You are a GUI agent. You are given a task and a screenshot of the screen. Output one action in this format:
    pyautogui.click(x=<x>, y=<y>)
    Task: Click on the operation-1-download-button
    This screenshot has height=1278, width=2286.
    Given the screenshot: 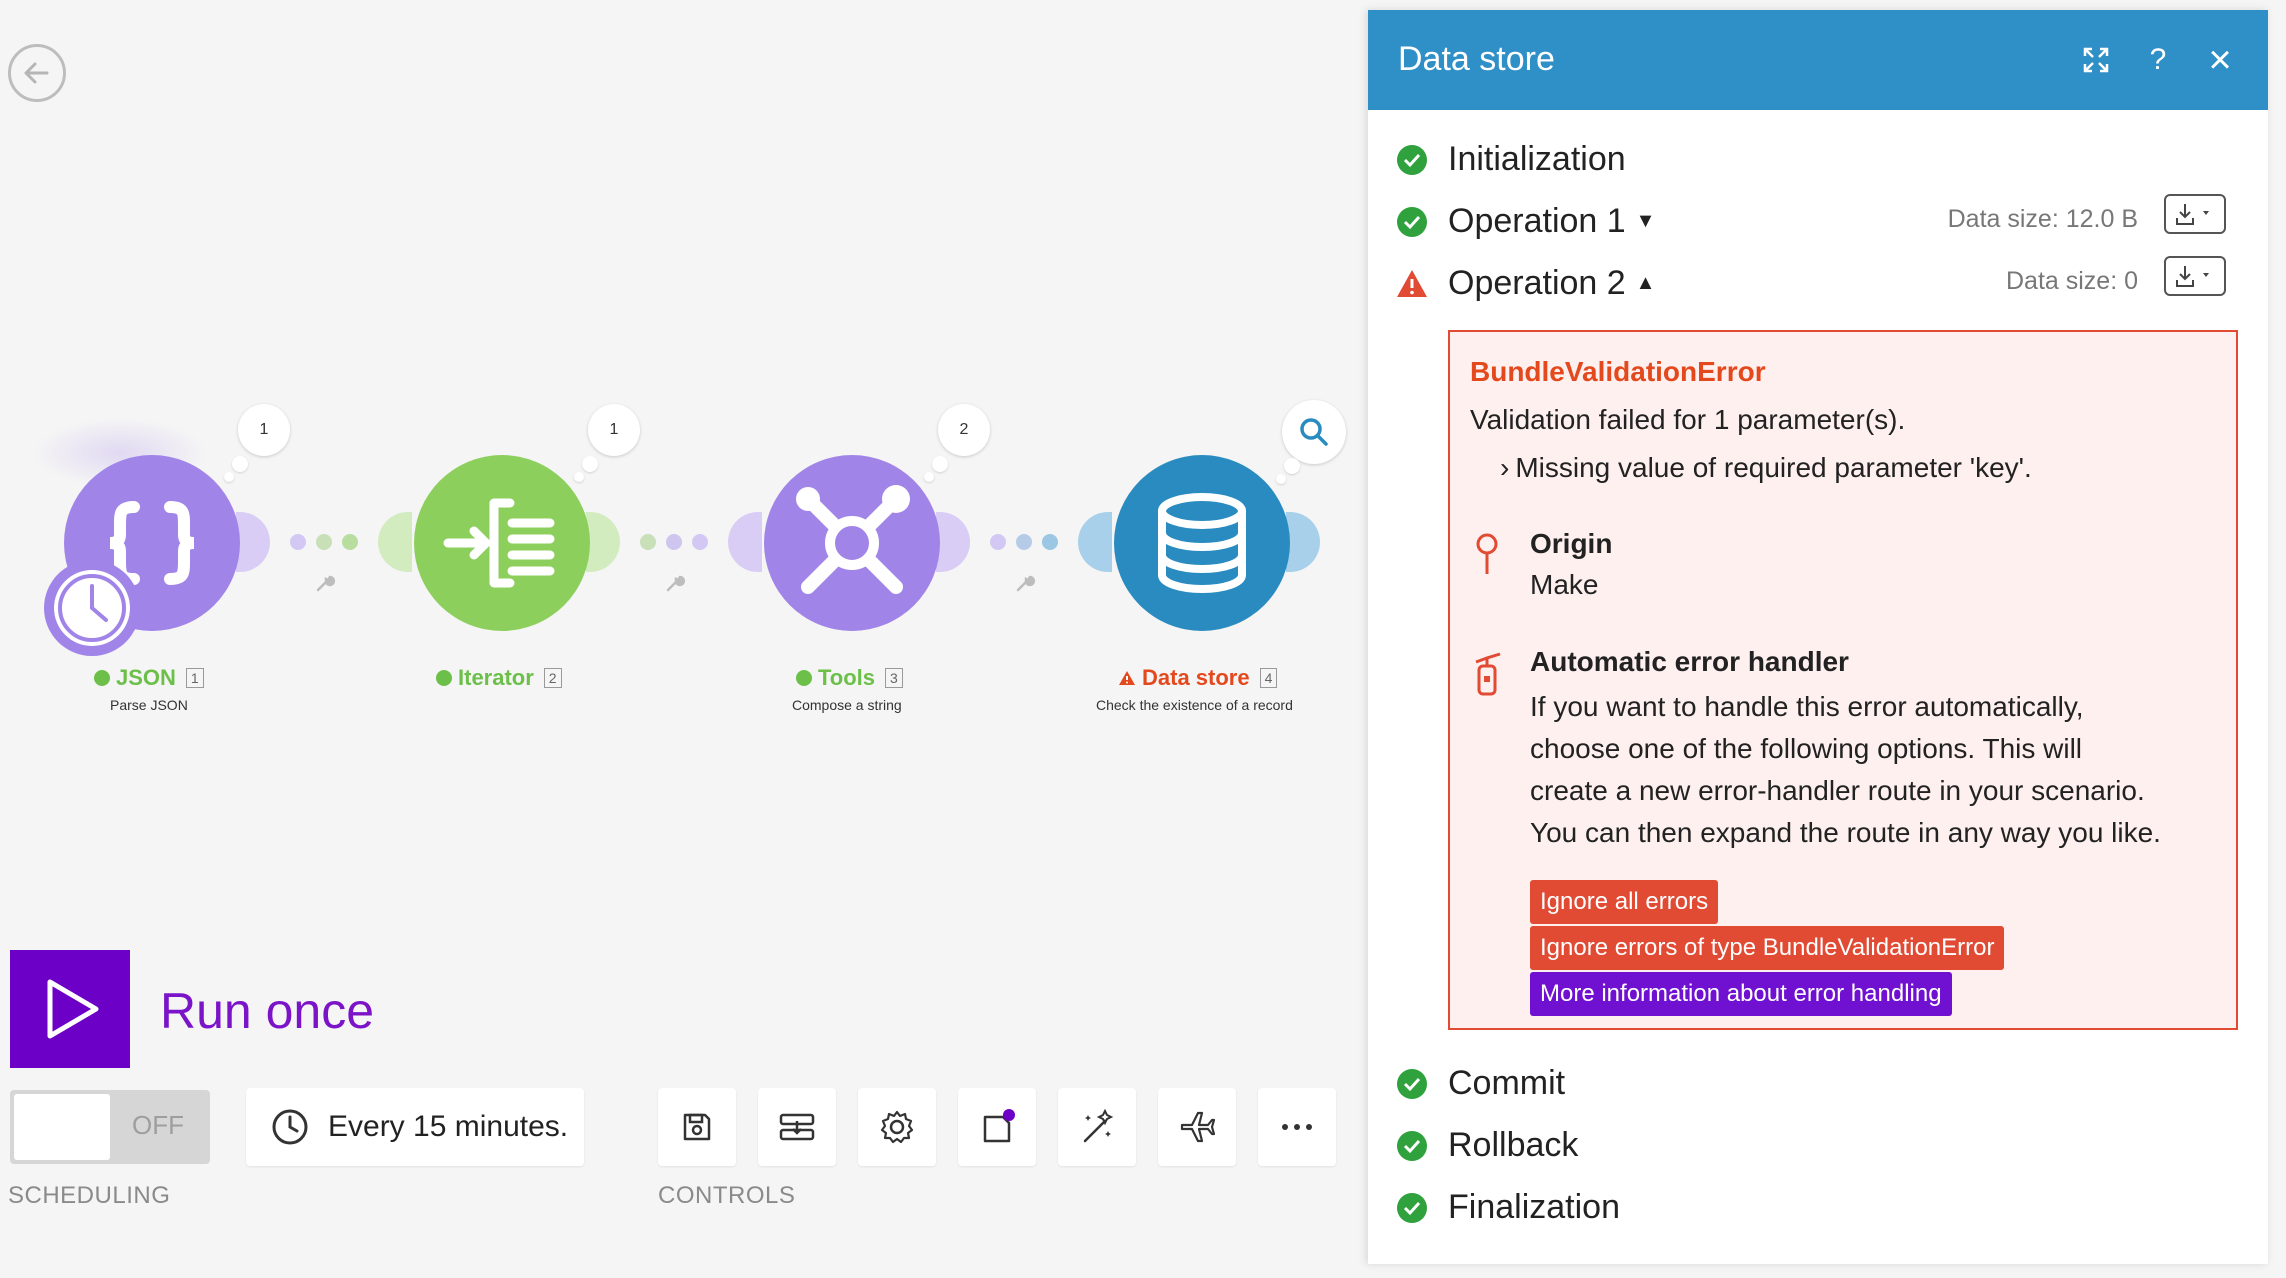 What is the action you would take?
    pyautogui.click(x=2195, y=214)
    